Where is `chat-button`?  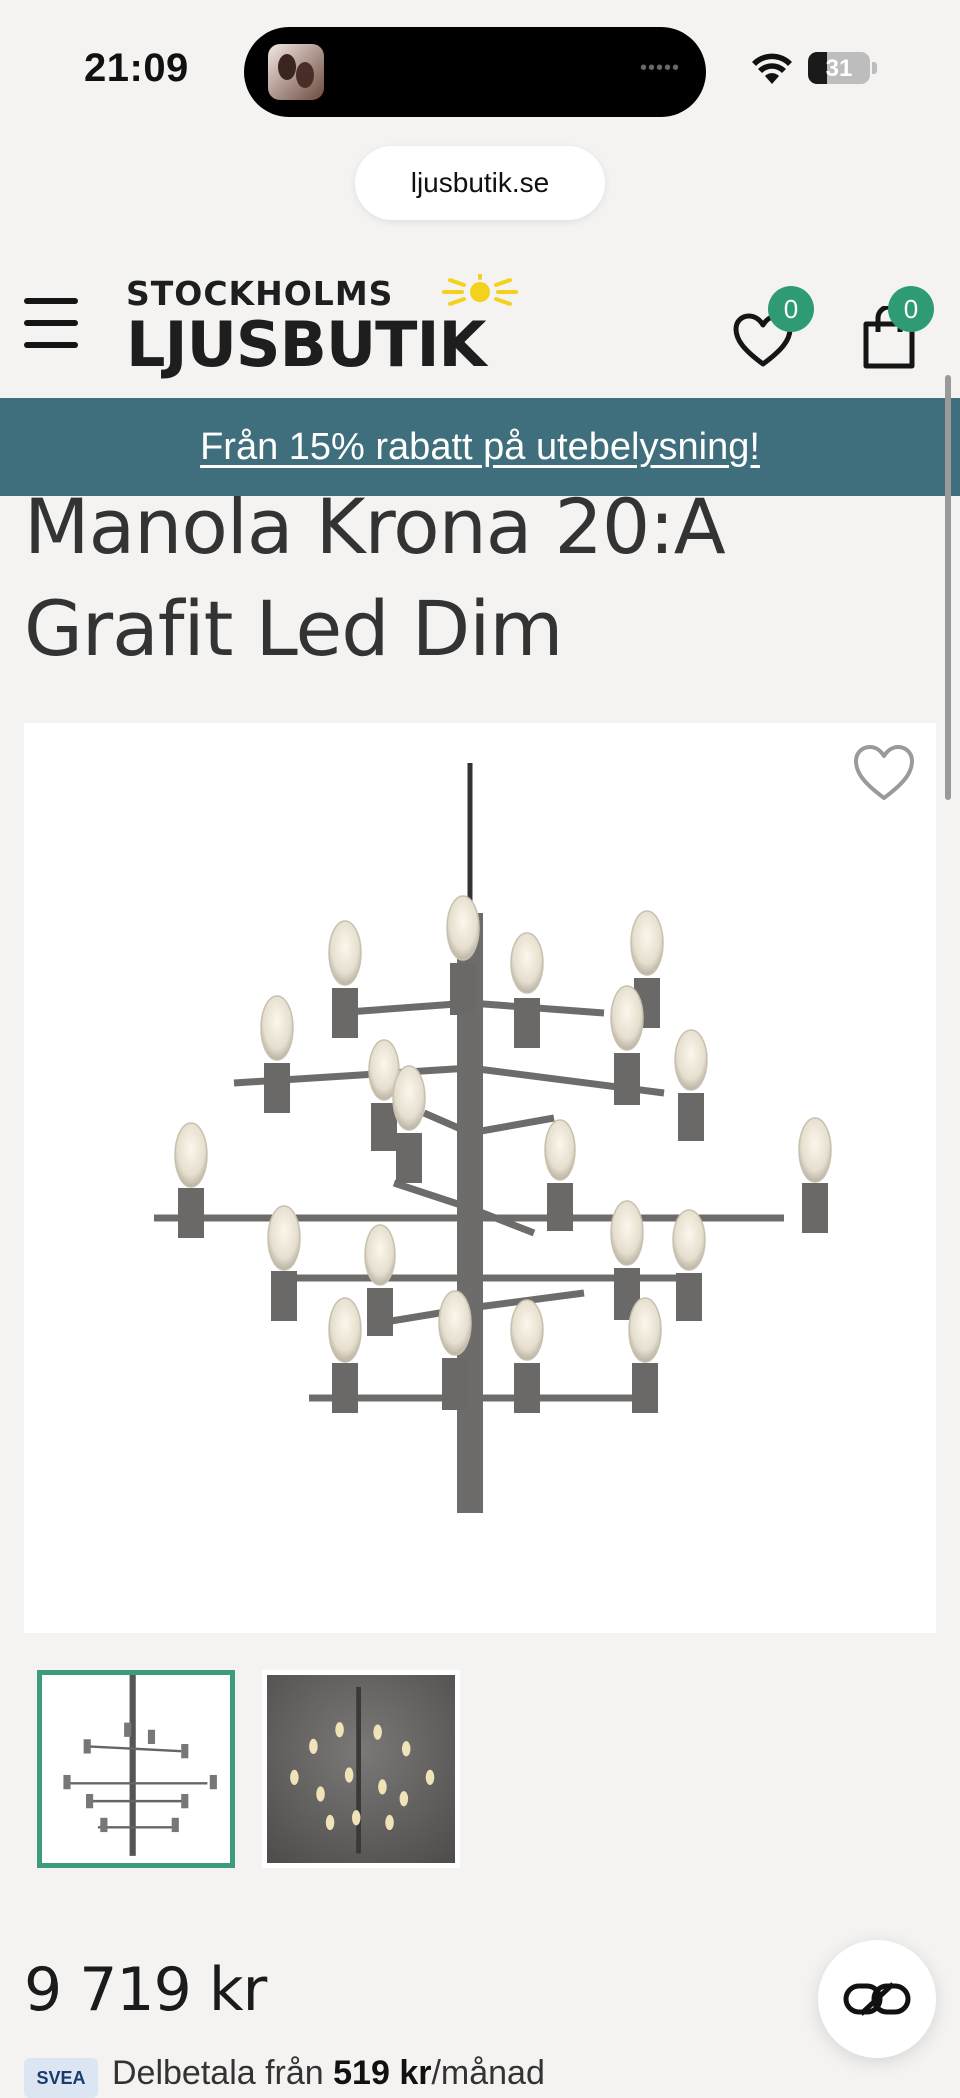
chat-button is located at coordinates (877, 1999).